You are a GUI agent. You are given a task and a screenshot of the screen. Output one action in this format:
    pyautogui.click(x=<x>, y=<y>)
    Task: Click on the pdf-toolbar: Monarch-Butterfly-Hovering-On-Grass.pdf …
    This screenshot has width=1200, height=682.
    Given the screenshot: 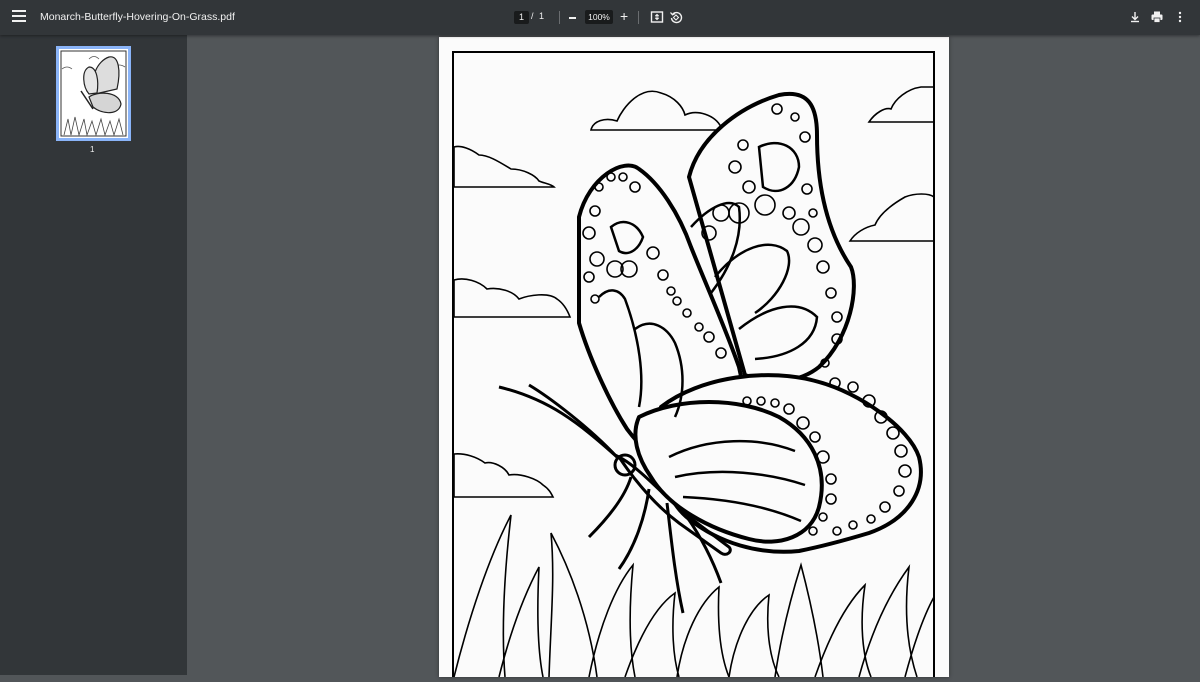 What is the action you would take?
    pyautogui.click(x=600, y=17)
    